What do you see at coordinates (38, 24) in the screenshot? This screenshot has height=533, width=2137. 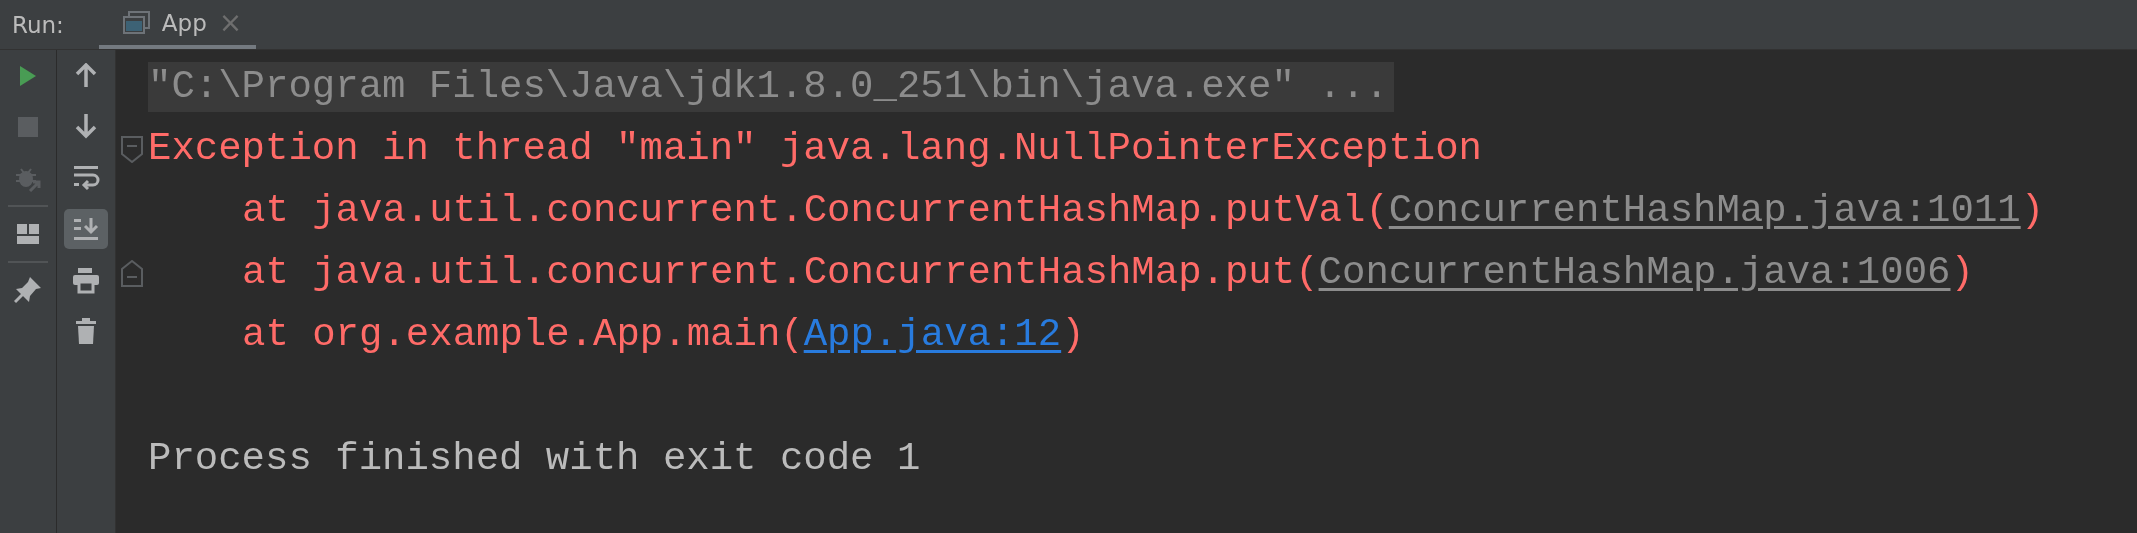 I see `run-label: Run:` at bounding box center [38, 24].